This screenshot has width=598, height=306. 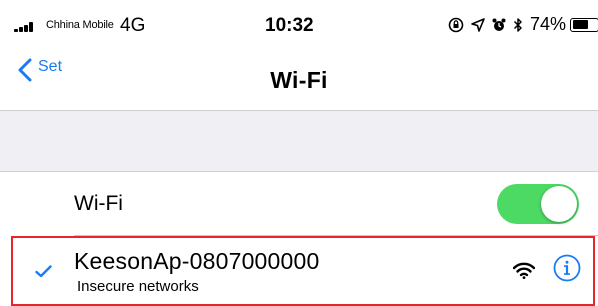 I want to click on wifi-toggle-label: Wi-Fi, so click(x=98, y=203).